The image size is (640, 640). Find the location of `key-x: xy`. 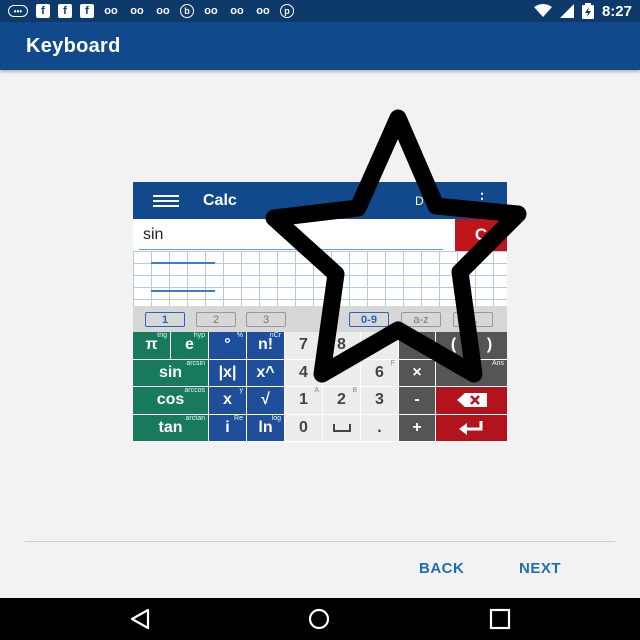

key-x: xy is located at coordinates (227, 400).